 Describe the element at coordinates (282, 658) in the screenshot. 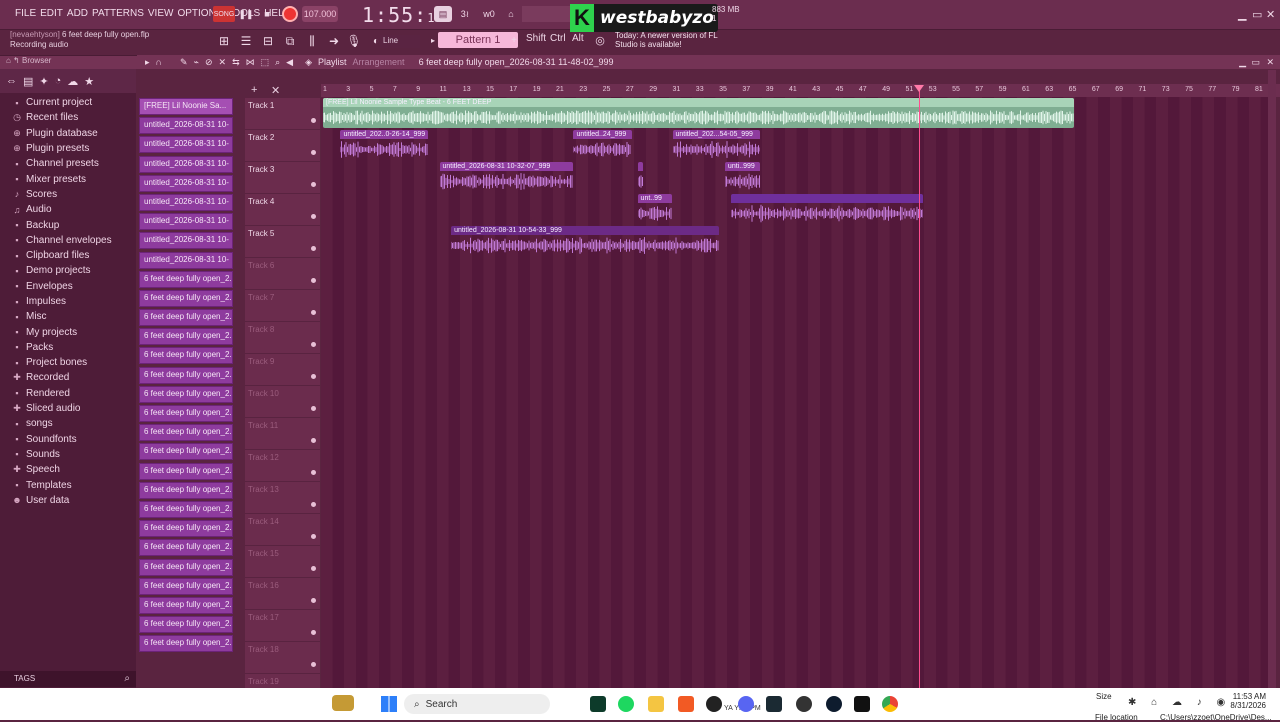

I see `track-header: Track 18` at that location.